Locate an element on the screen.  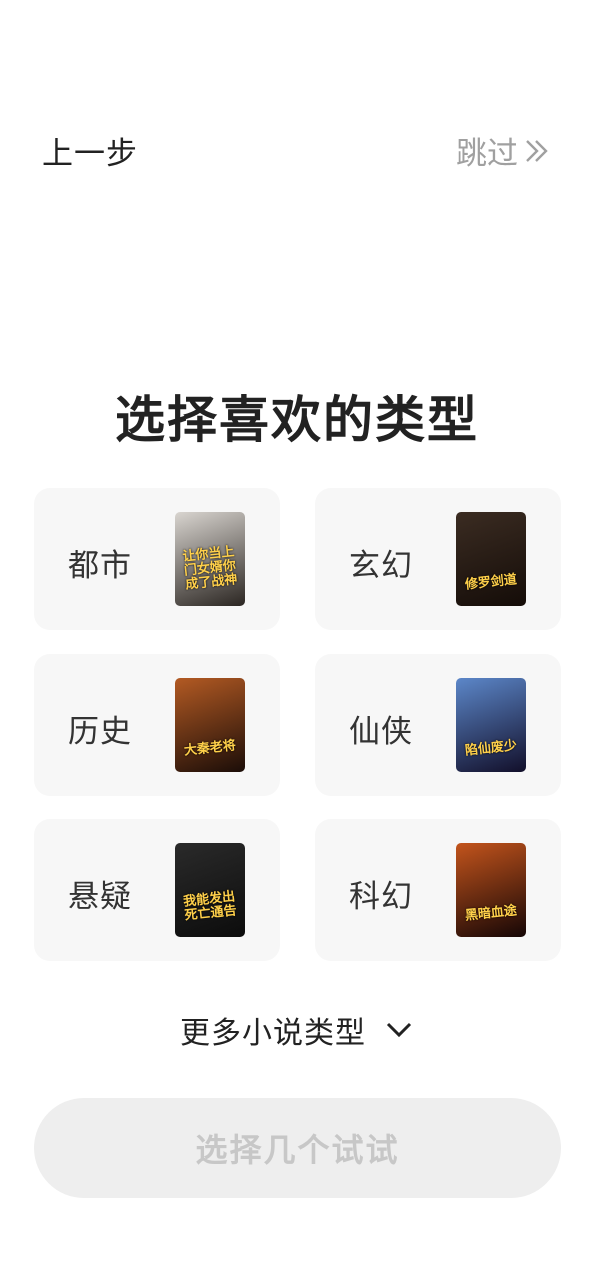
genre-card-xuanyi: 悬疑 我能发出死亡通告 is located at coordinates (157, 890).